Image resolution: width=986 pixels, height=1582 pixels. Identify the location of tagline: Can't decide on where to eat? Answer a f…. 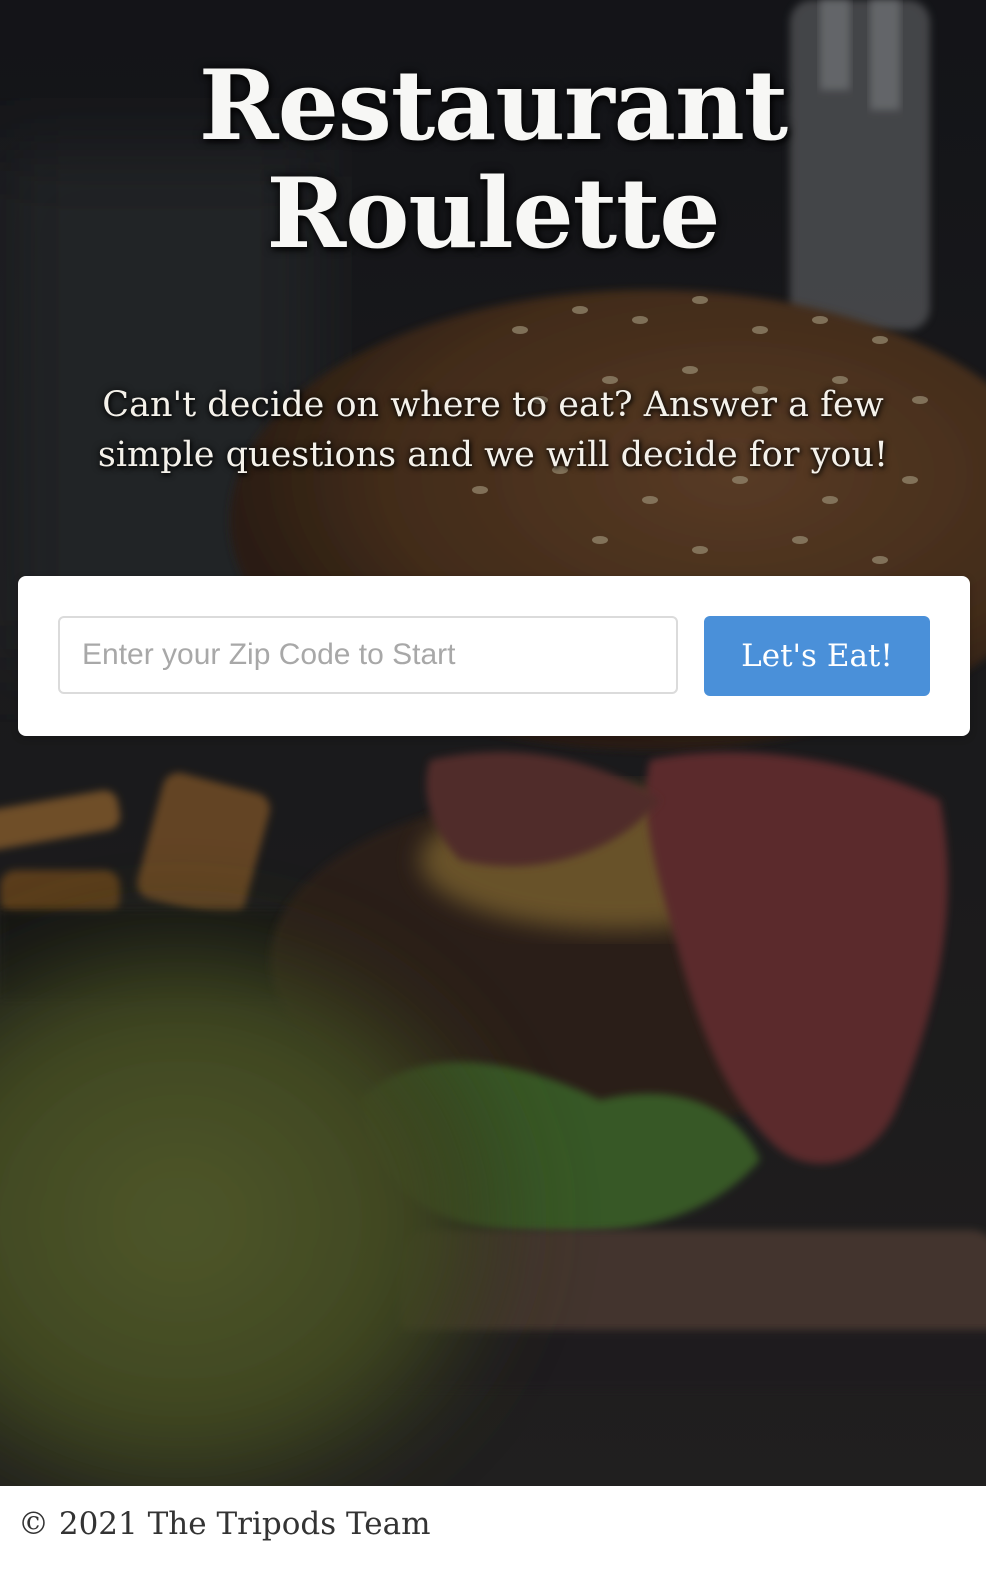
(493, 430).